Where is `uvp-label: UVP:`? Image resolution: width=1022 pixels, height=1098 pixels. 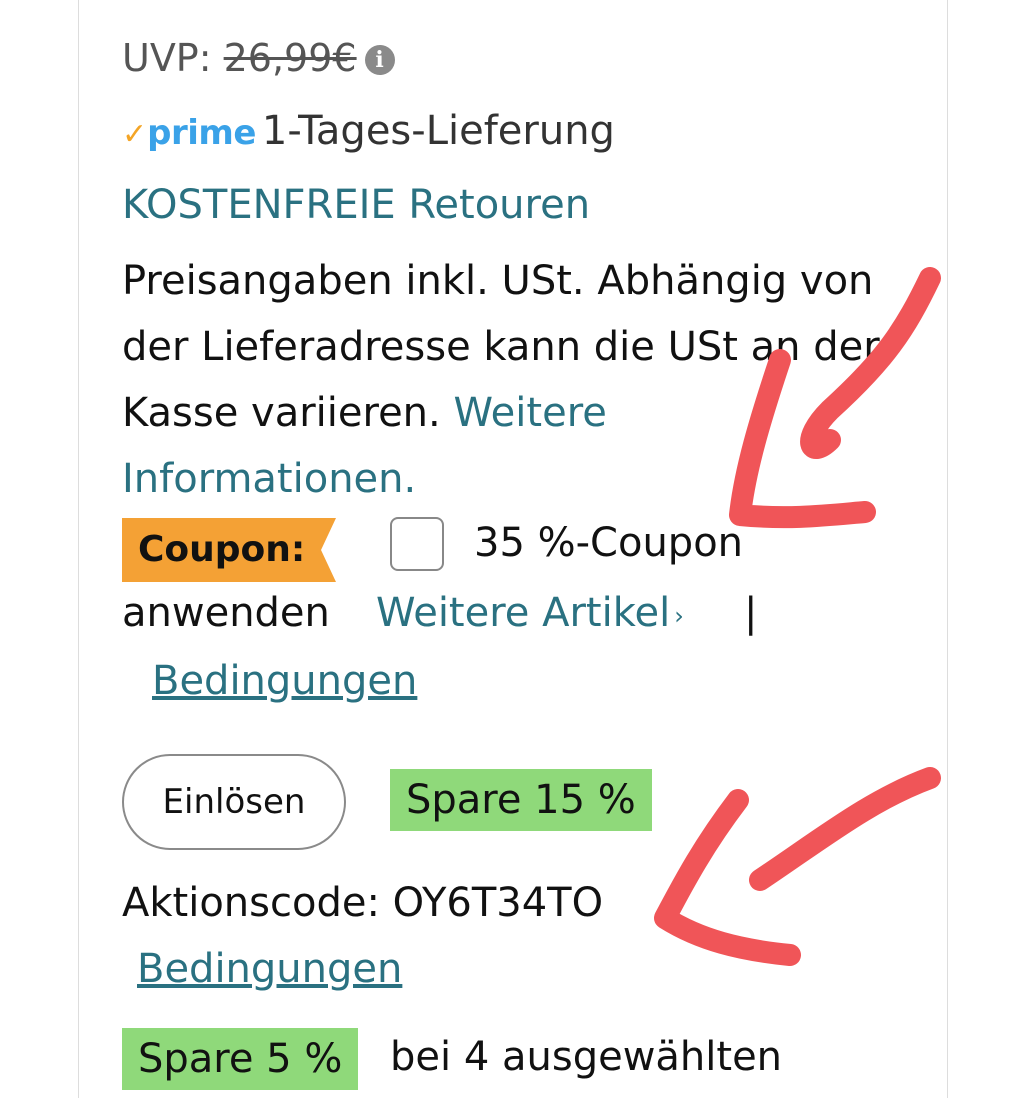 uvp-label: UVP: is located at coordinates (167, 58).